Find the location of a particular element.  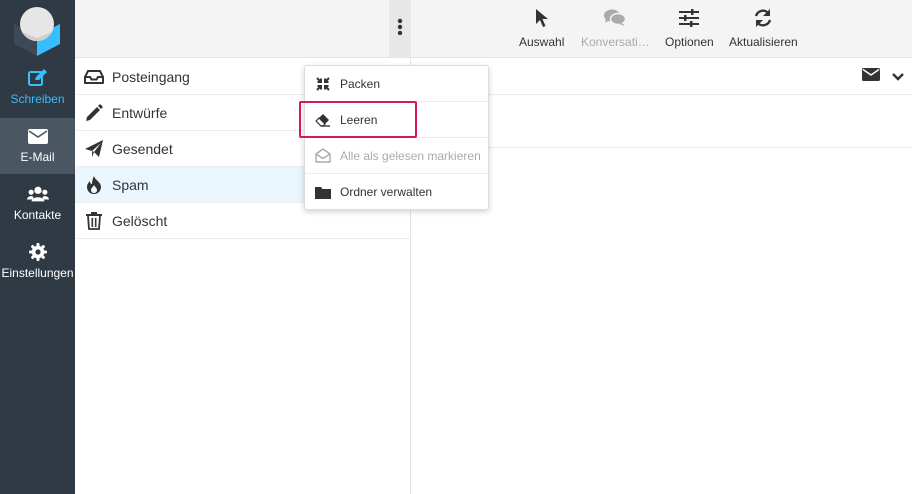

menu-item-label: Ordner verwalten is located at coordinates (386, 192).